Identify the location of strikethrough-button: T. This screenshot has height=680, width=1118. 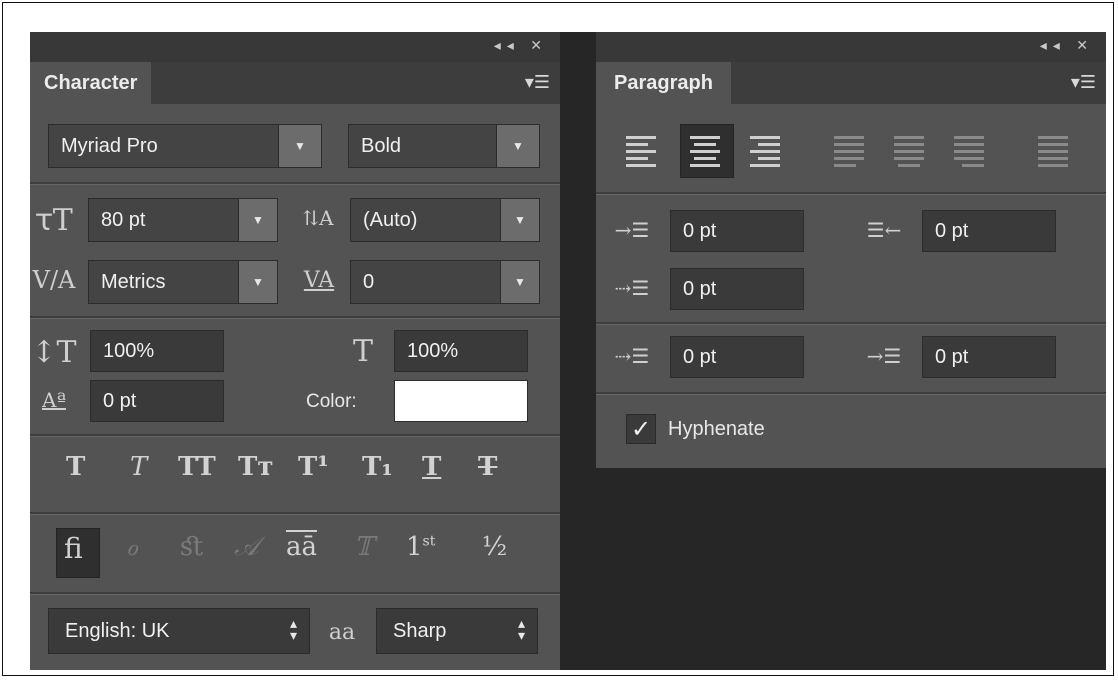
(487, 467).